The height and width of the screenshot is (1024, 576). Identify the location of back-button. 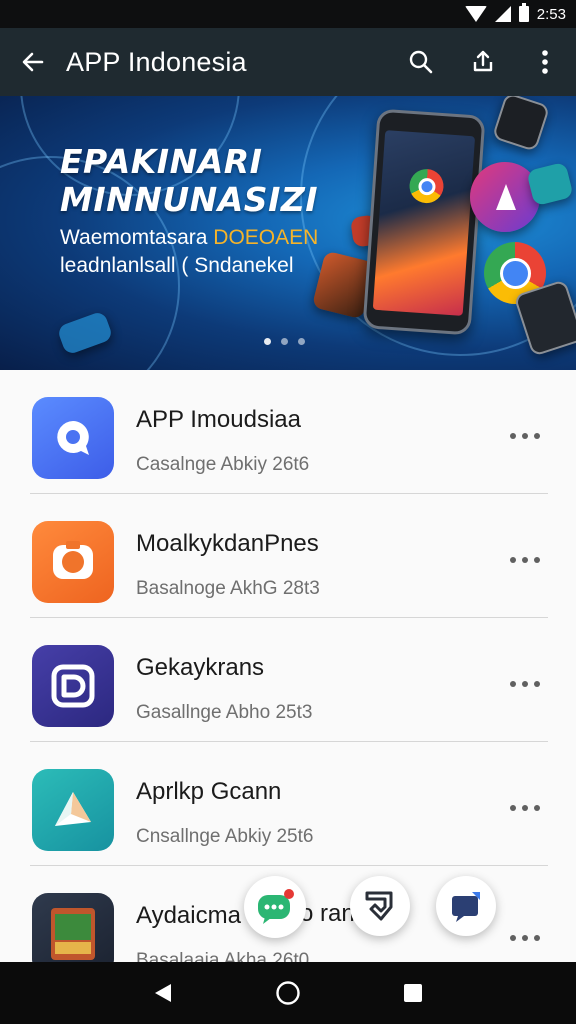
(33, 62).